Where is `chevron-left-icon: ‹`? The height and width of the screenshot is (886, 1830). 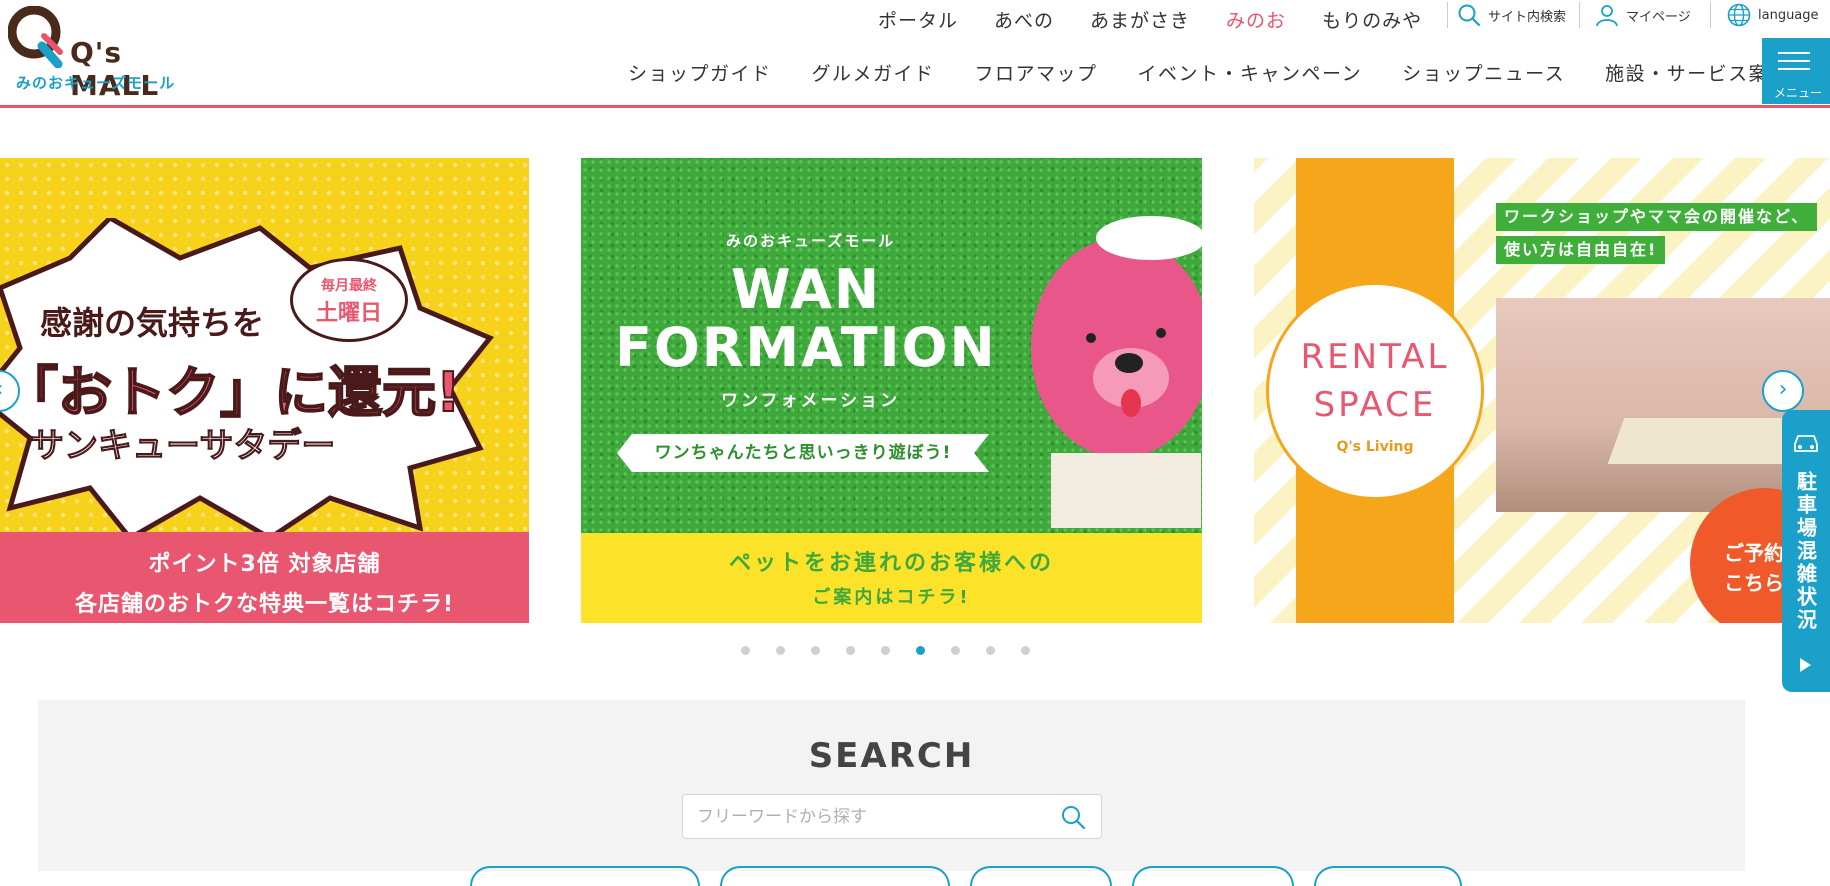
chevron-left-icon: ‹ is located at coordinates (1, 389).